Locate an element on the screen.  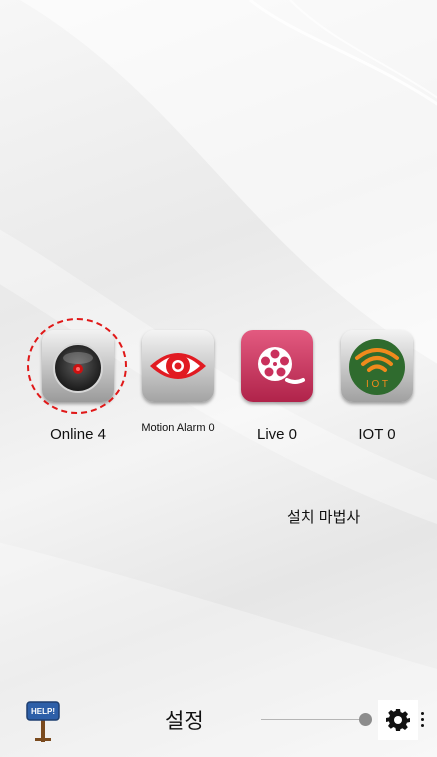
settings-slider-knob is located at coordinates (365, 719).